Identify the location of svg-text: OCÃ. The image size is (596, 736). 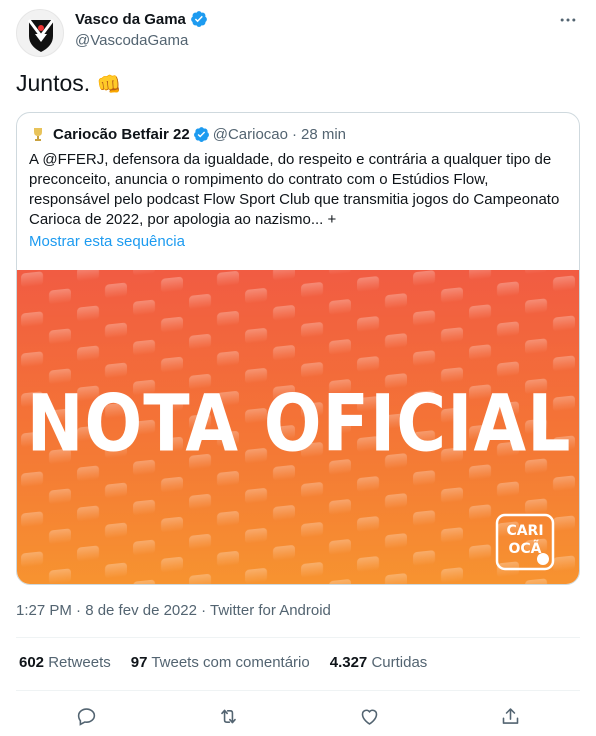
(524, 548).